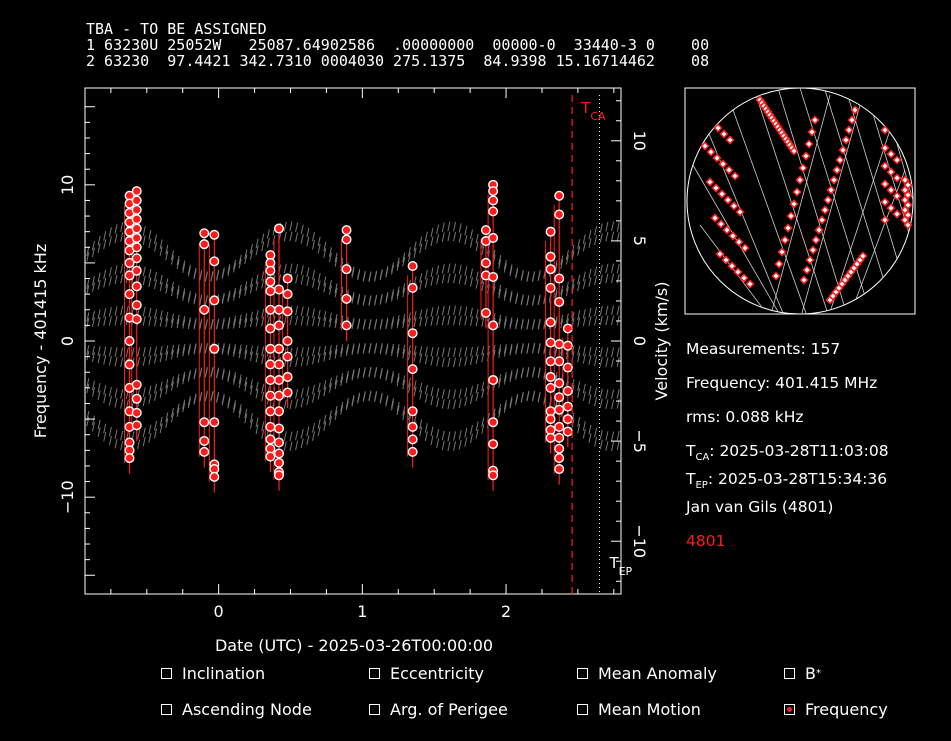  What do you see at coordinates (213, 673) in the screenshot?
I see `checkbox-inclination: Inclination` at bounding box center [213, 673].